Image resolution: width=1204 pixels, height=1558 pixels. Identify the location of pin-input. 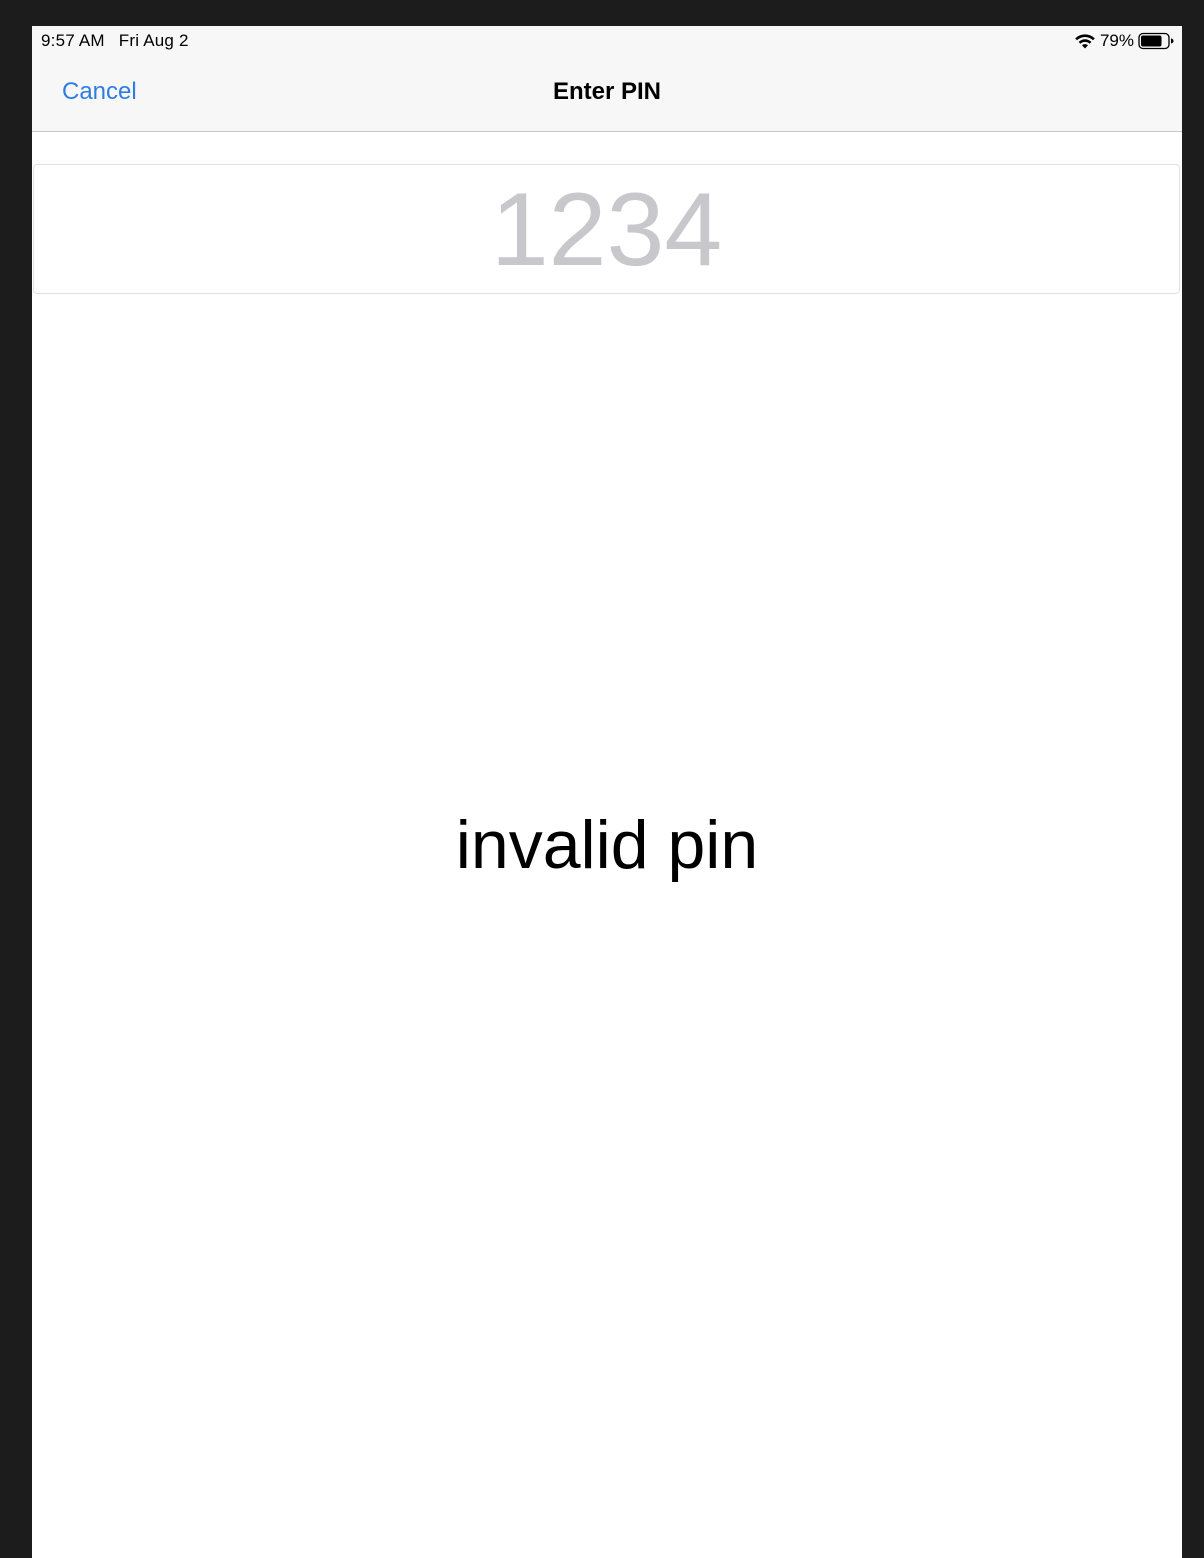
(606, 229).